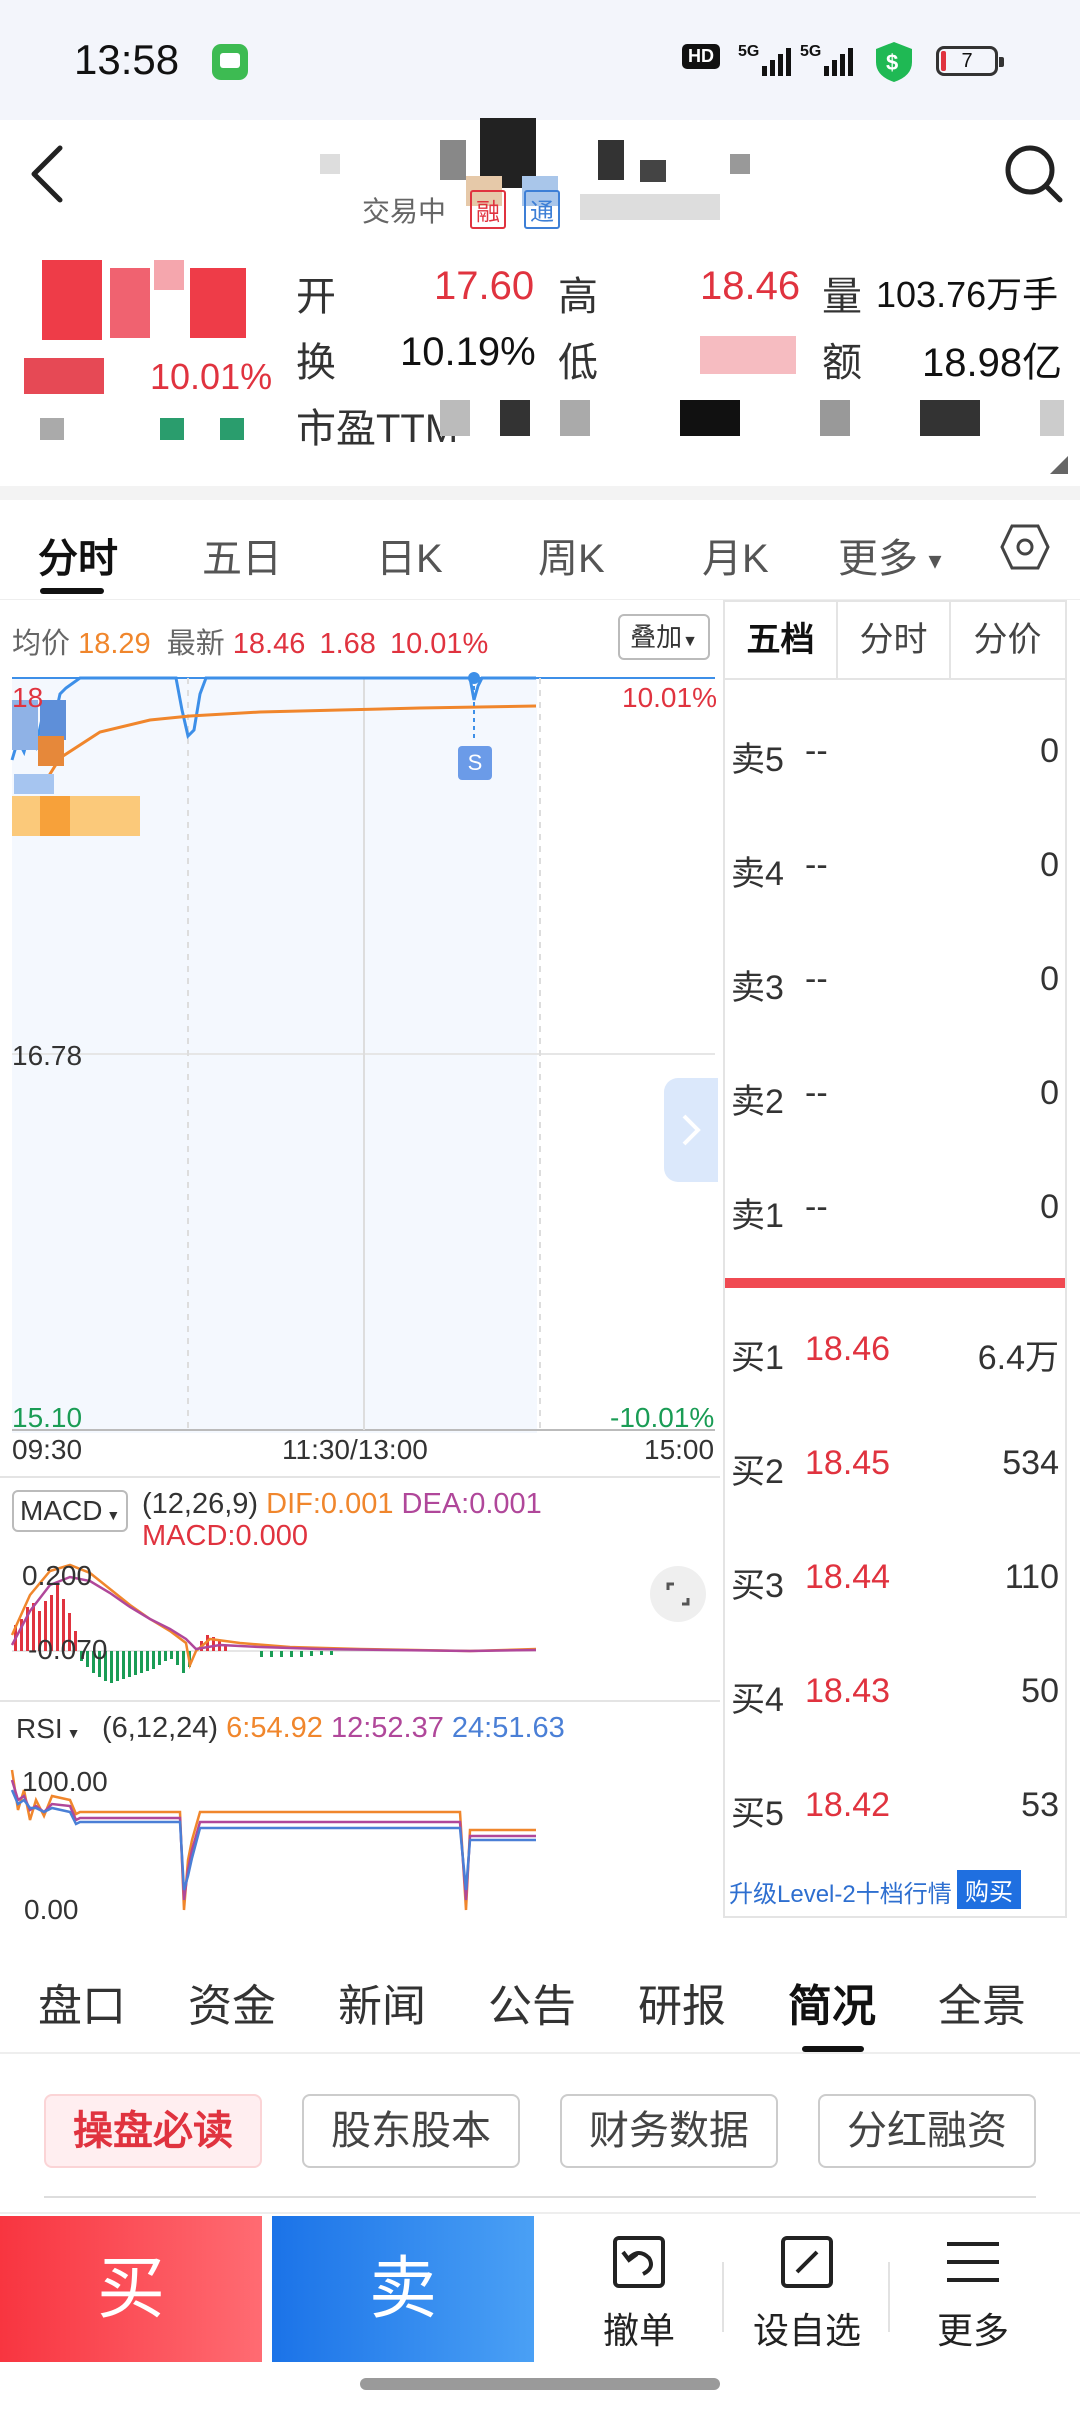  What do you see at coordinates (662, 1417) in the screenshot?
I see `y-bottom-pct: -10.01%` at bounding box center [662, 1417].